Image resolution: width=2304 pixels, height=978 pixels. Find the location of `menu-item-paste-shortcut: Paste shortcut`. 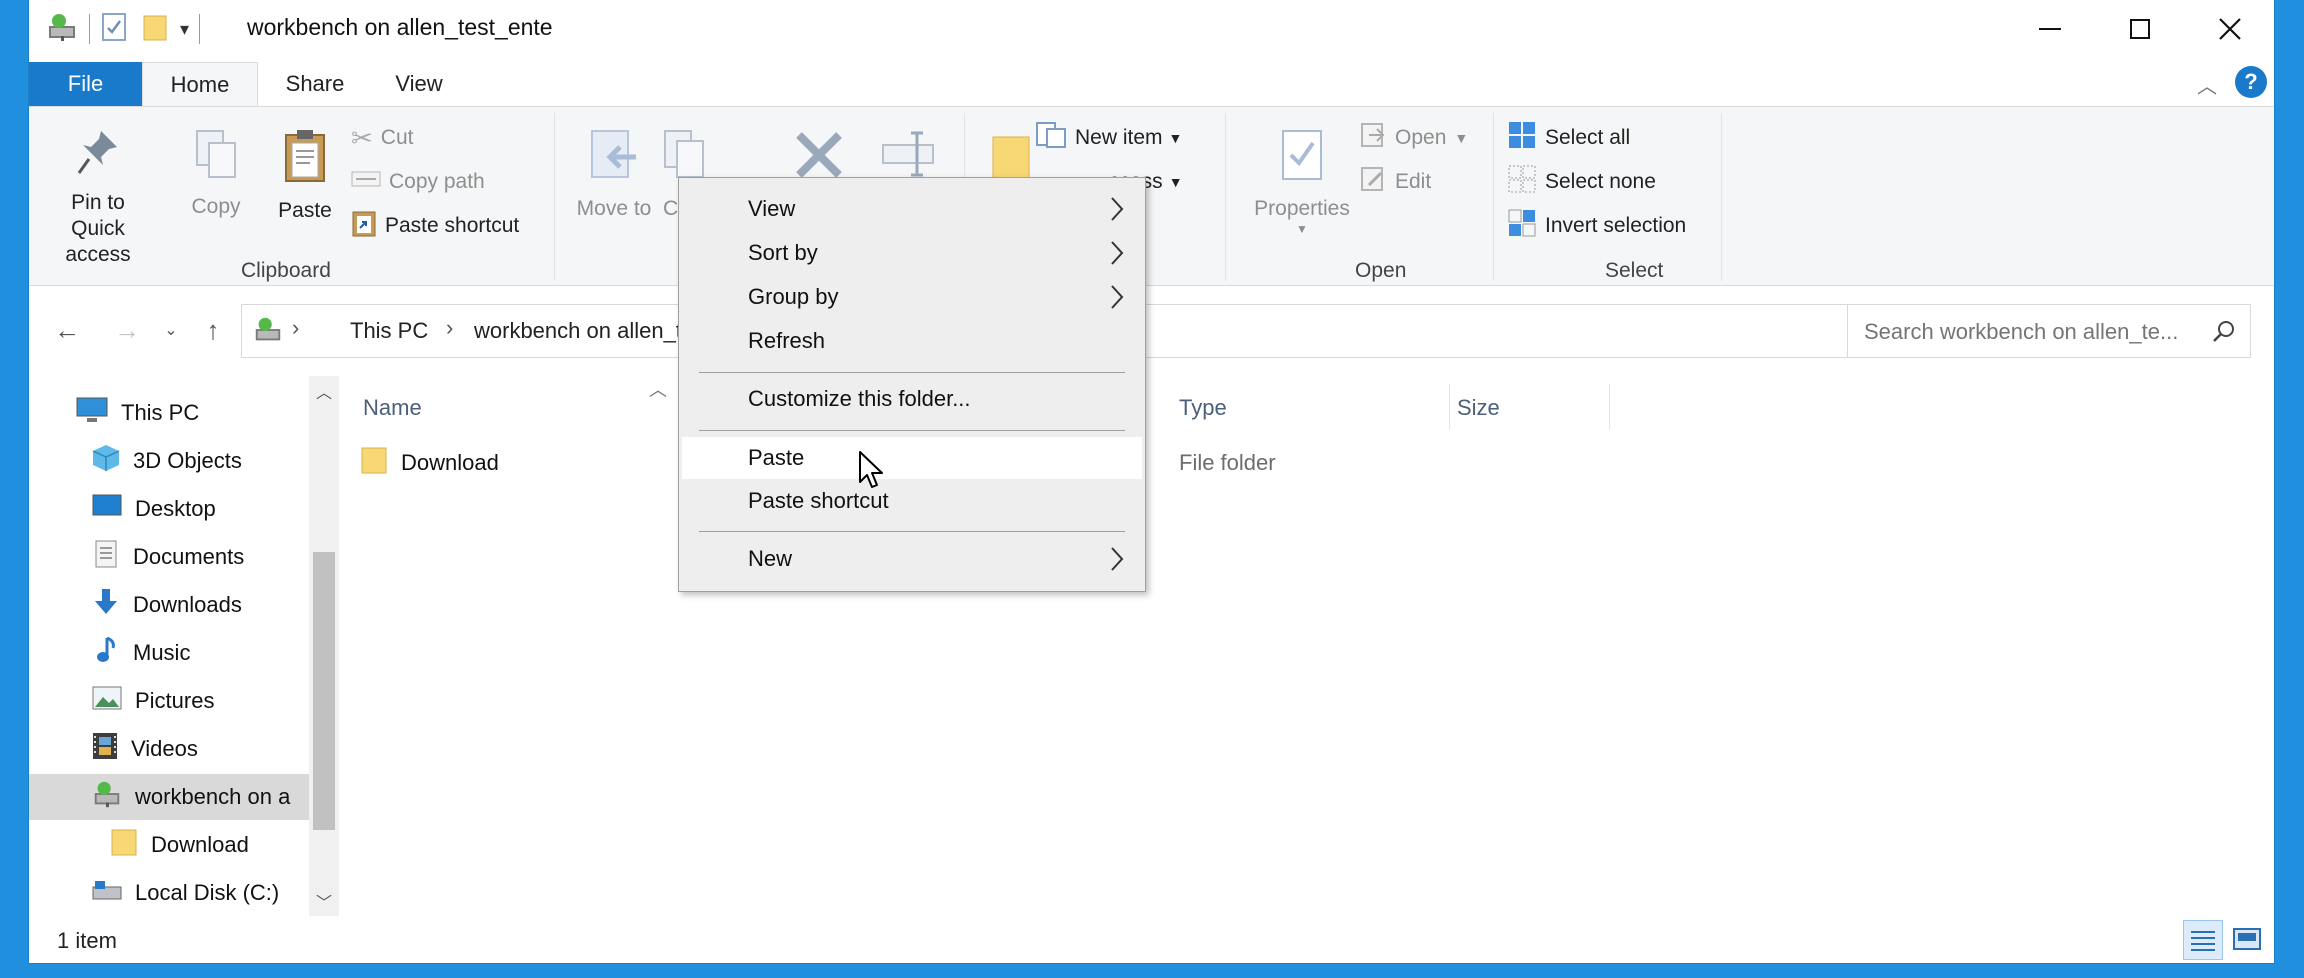

menu-item-paste-shortcut: Paste shortcut is located at coordinates (912, 501).